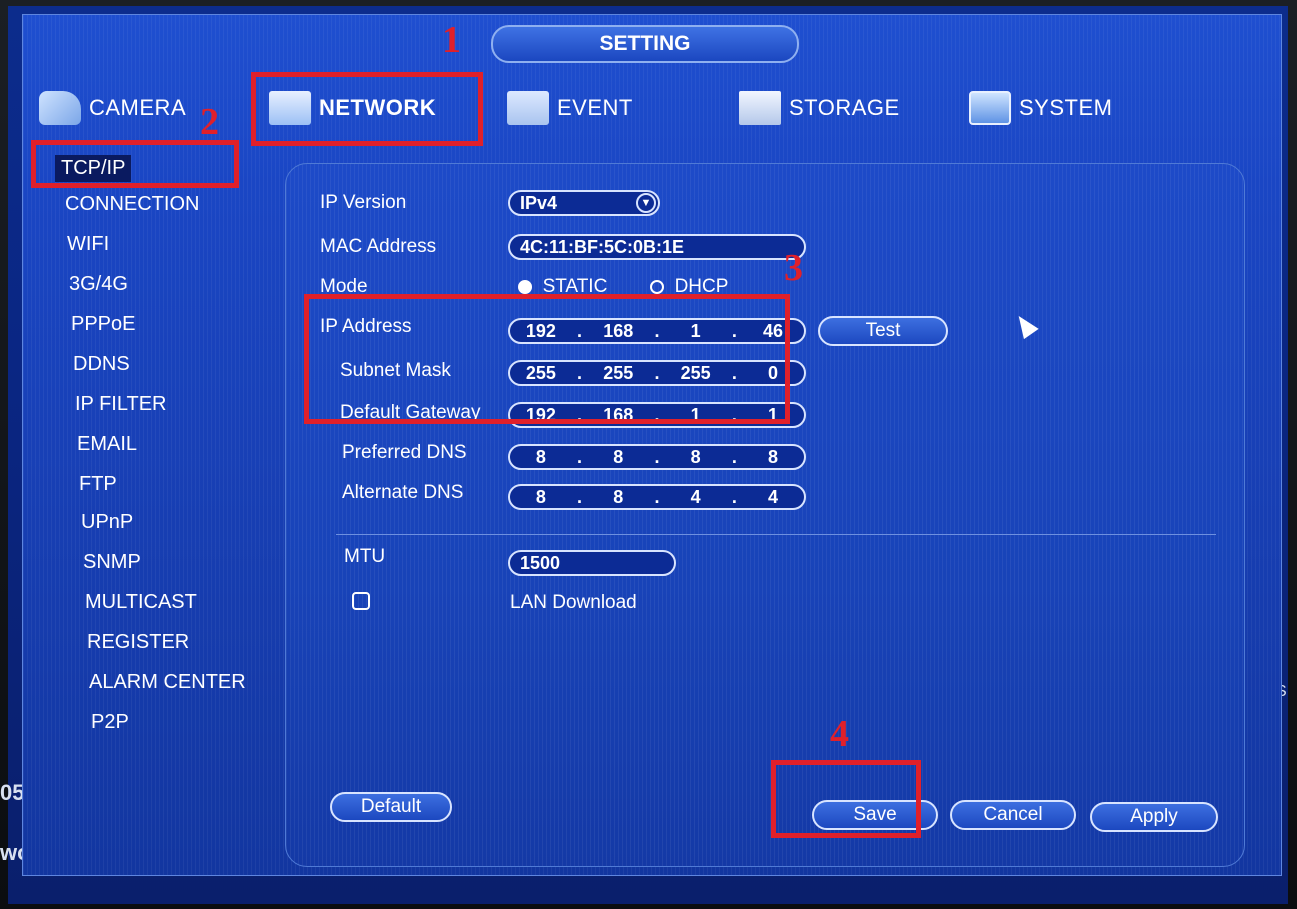 Image resolution: width=1297 pixels, height=909 pixels. Describe the element at coordinates (209, 122) in the screenshot. I see `annotation-number: 2` at that location.